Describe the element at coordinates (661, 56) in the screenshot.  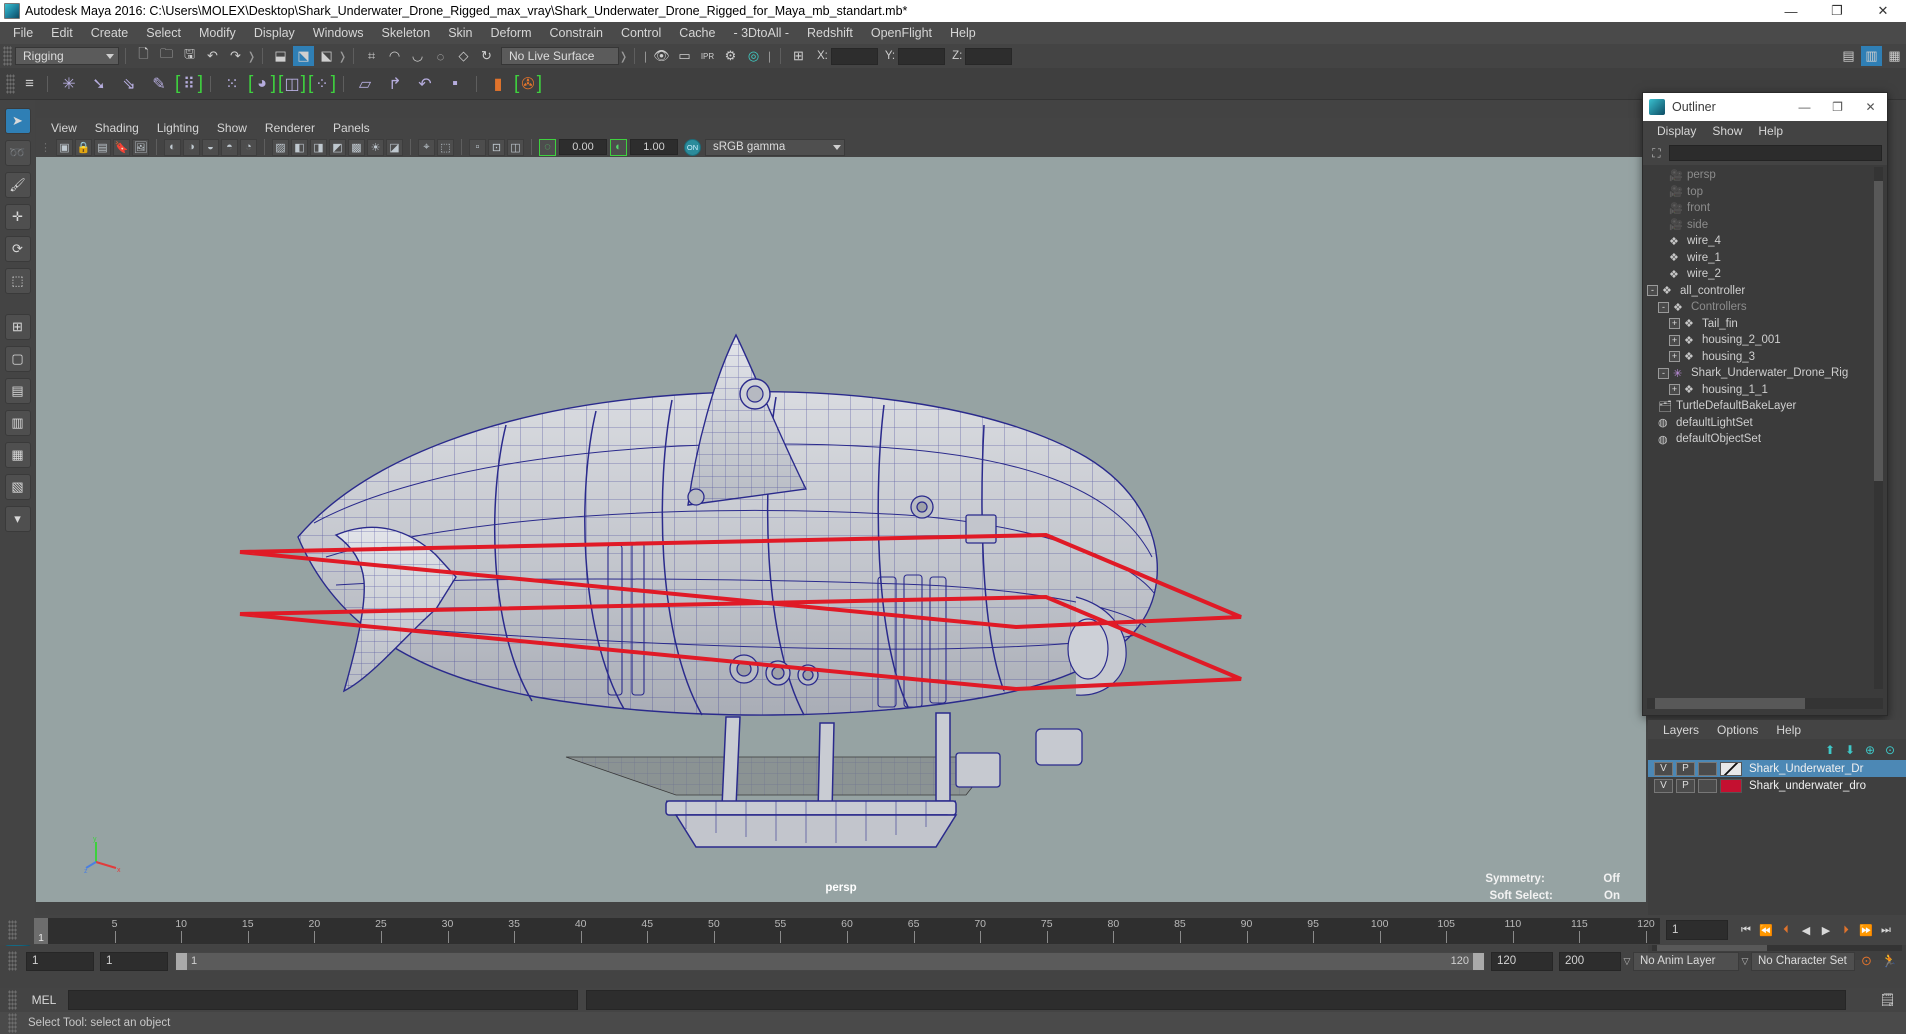
I see `render-current-frame-icon: 👁` at that location.